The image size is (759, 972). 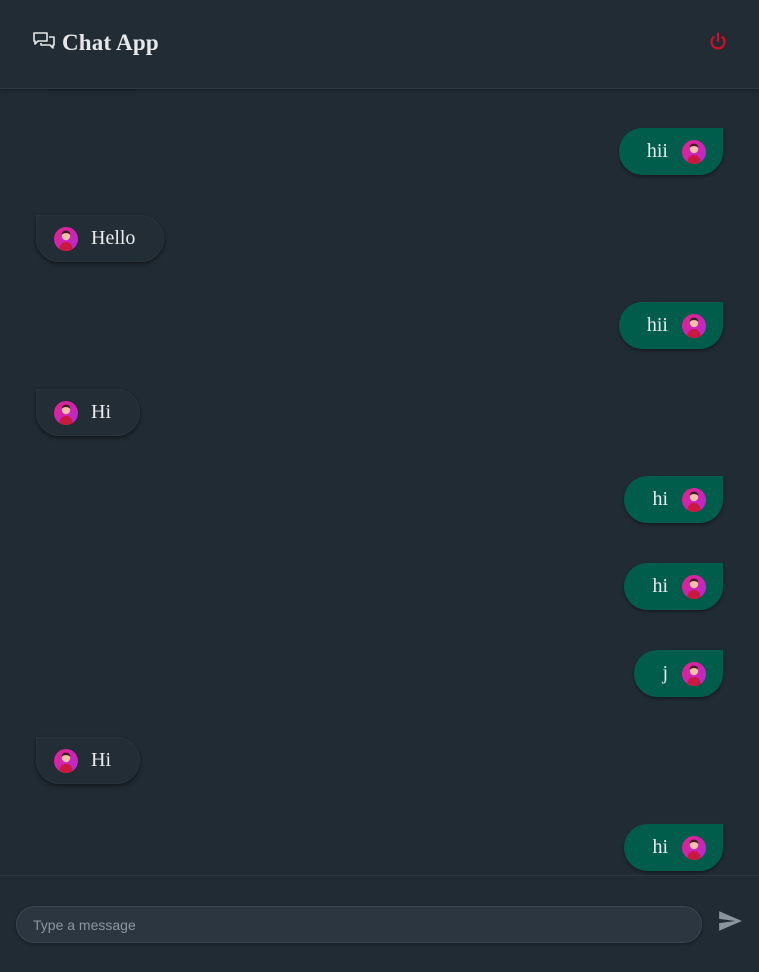 I want to click on chat-bubbles-icon, so click(x=44, y=40).